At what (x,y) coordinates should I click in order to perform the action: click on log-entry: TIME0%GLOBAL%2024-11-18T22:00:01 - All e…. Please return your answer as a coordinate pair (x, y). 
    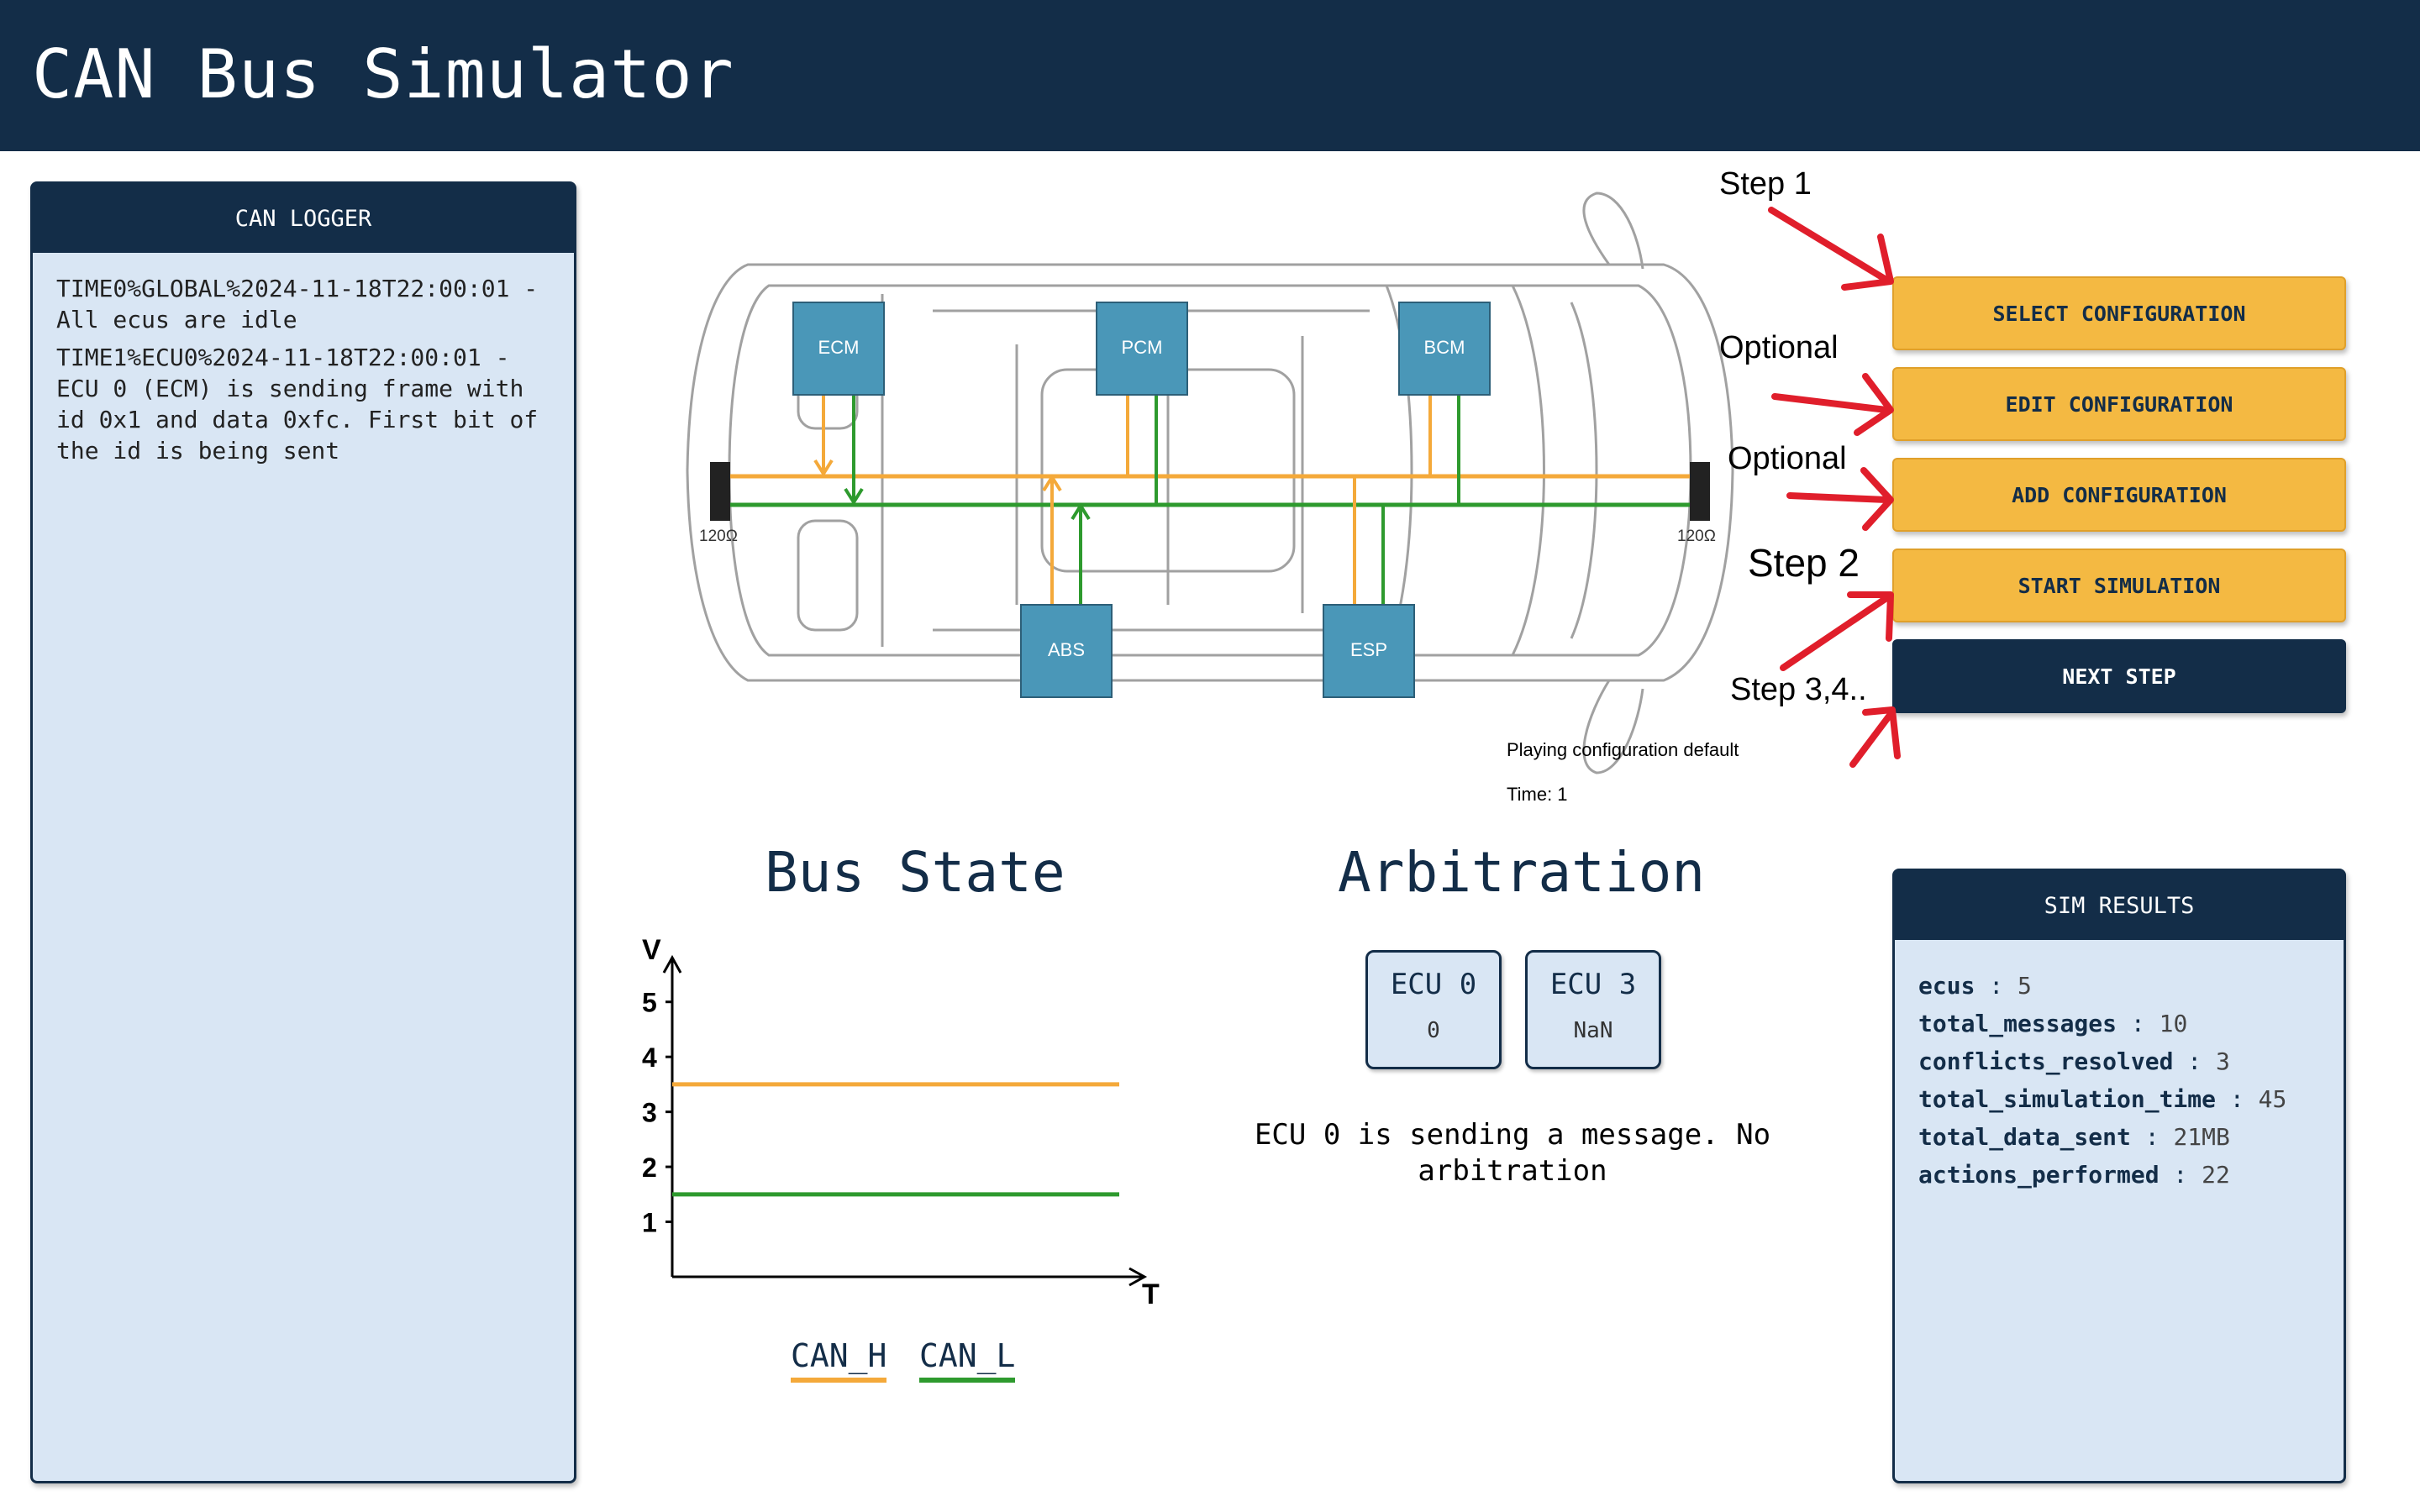
    Looking at the image, I should click on (304, 304).